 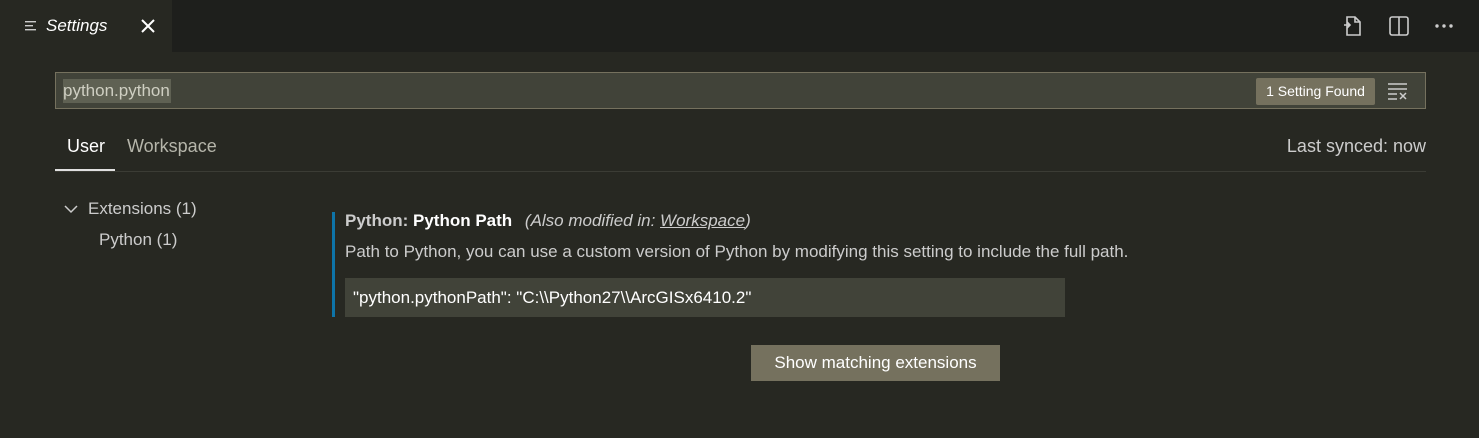 What do you see at coordinates (1398, 91) in the screenshot?
I see `clear-filter-icon` at bounding box center [1398, 91].